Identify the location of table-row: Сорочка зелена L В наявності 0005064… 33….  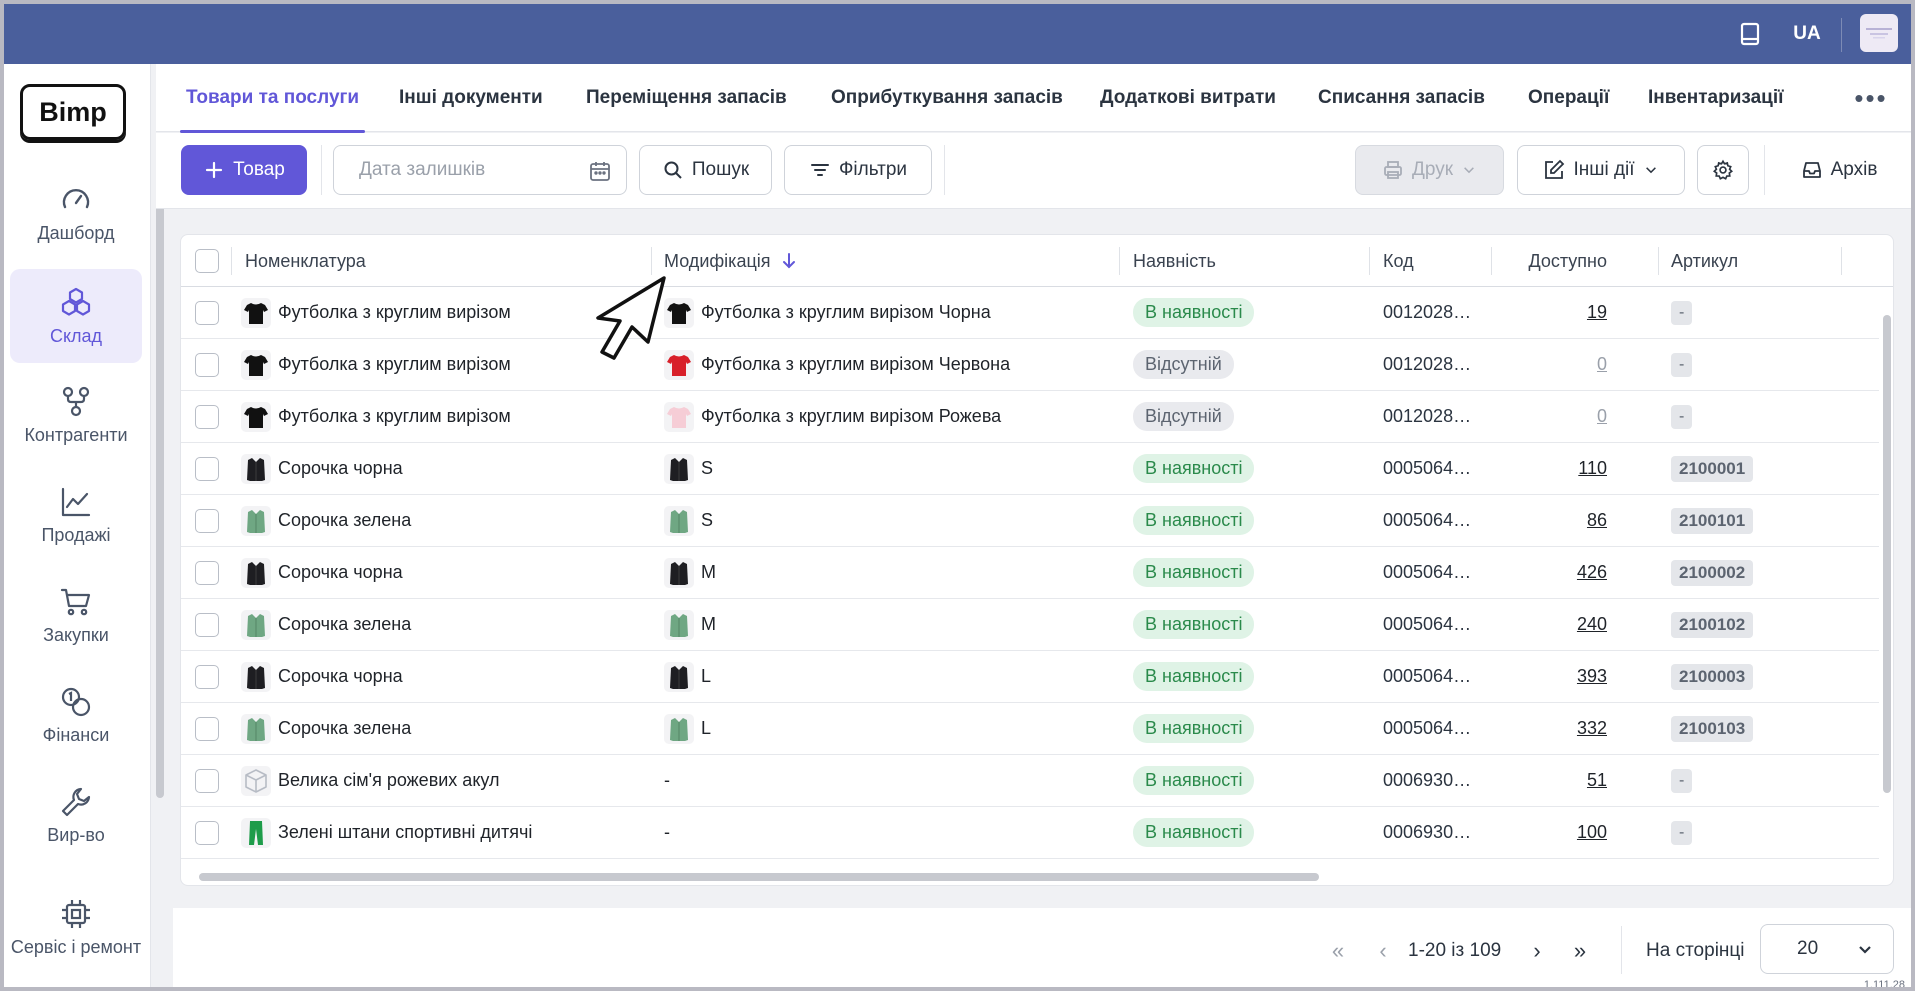
(1030, 729).